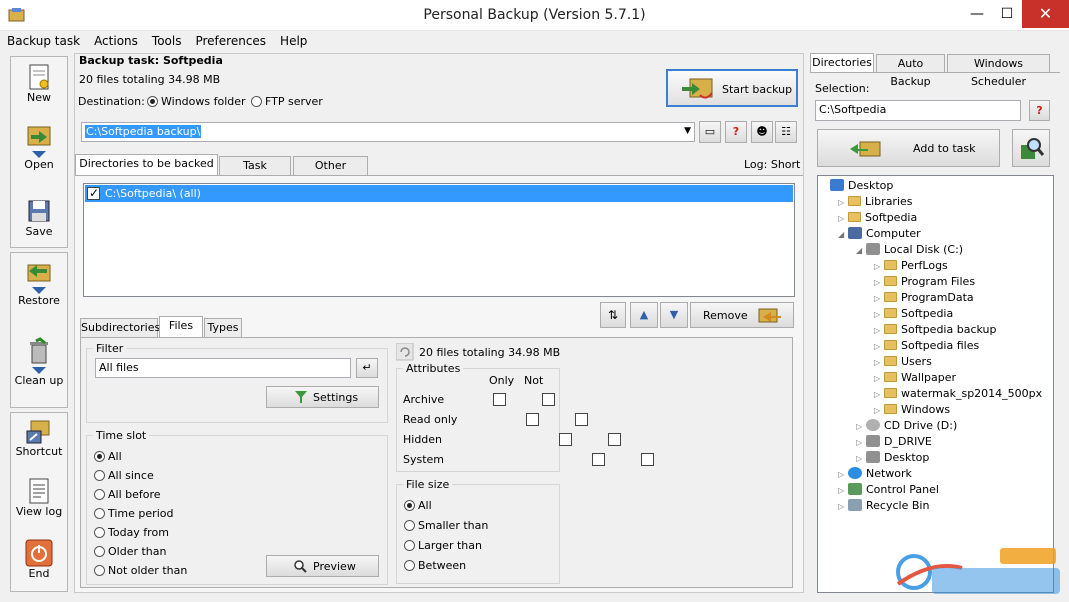 The height and width of the screenshot is (602, 1069). I want to click on filesize-smaller-radio: Smaller than, so click(446, 525).